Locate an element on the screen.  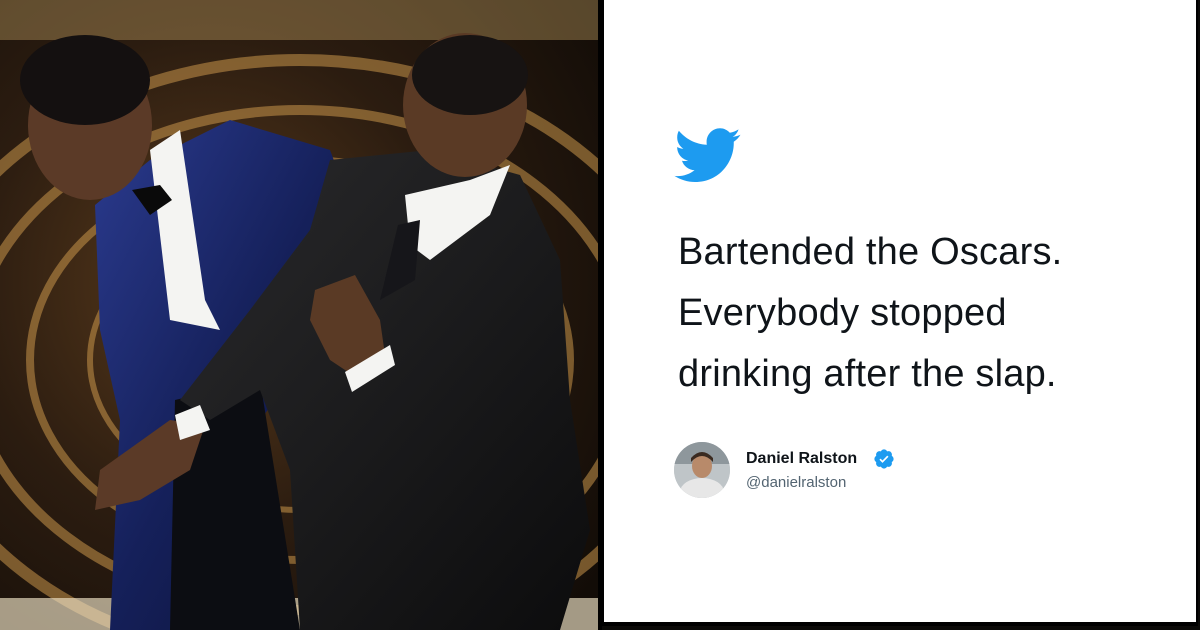
tweet-line-2: Everybody stopped is located at coordinates (842, 313).